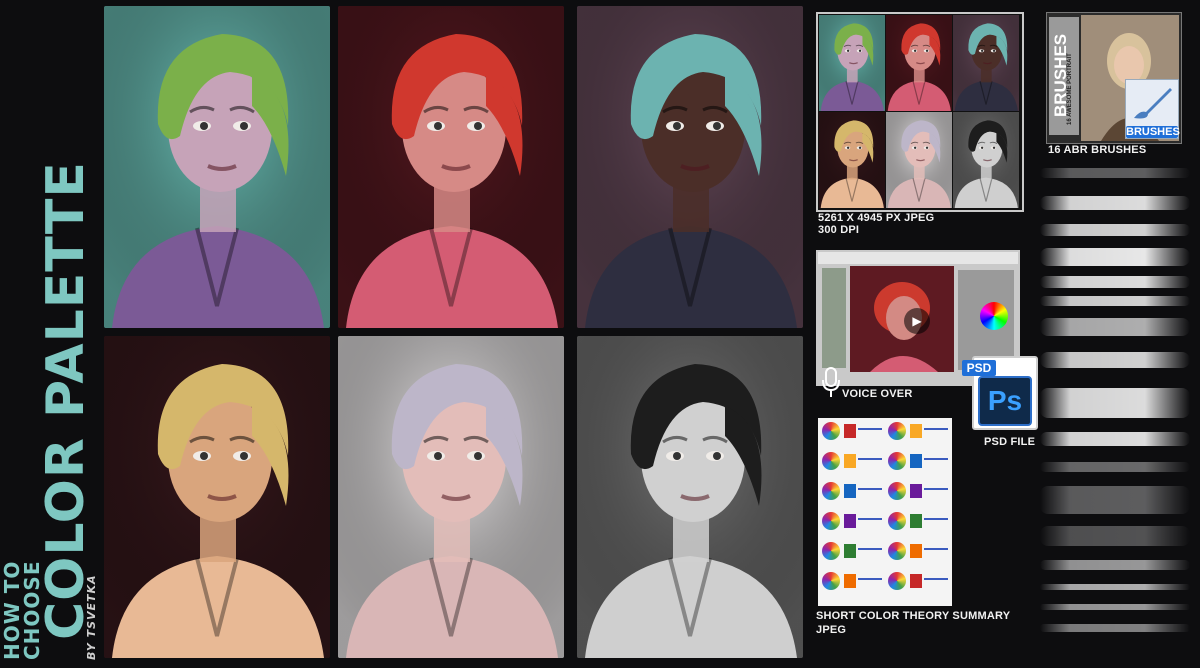  What do you see at coordinates (1097, 150) in the screenshot?
I see `brushes-caption: 16 ABR BRUSHES` at bounding box center [1097, 150].